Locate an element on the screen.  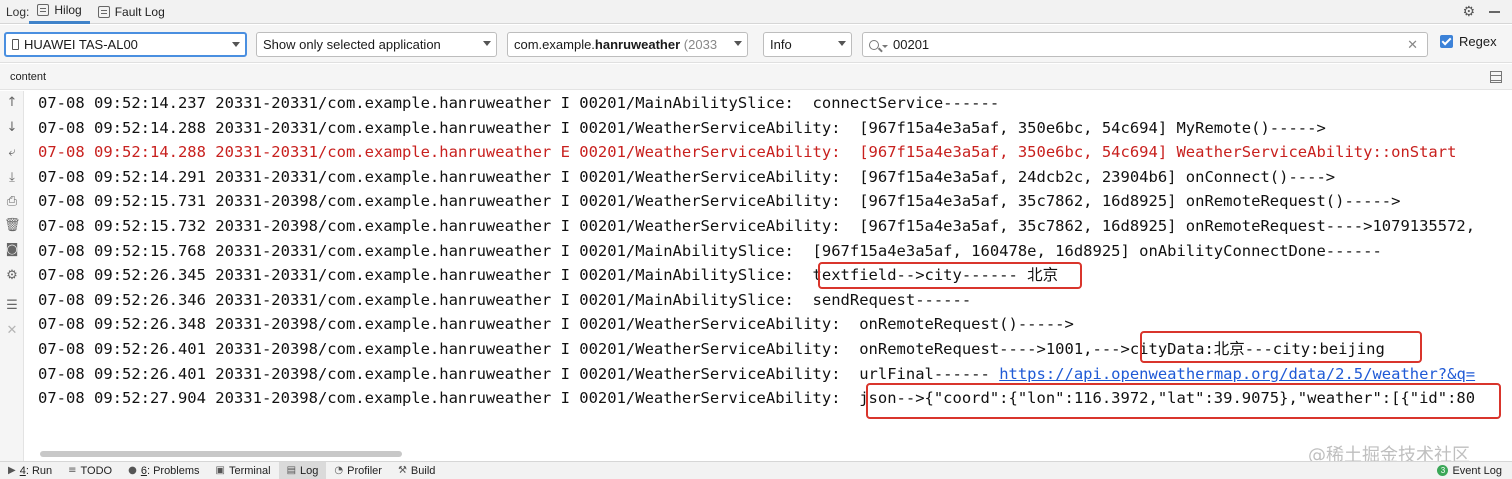
up-arrow-icon: ↑ is located at coordinates (12, 103).